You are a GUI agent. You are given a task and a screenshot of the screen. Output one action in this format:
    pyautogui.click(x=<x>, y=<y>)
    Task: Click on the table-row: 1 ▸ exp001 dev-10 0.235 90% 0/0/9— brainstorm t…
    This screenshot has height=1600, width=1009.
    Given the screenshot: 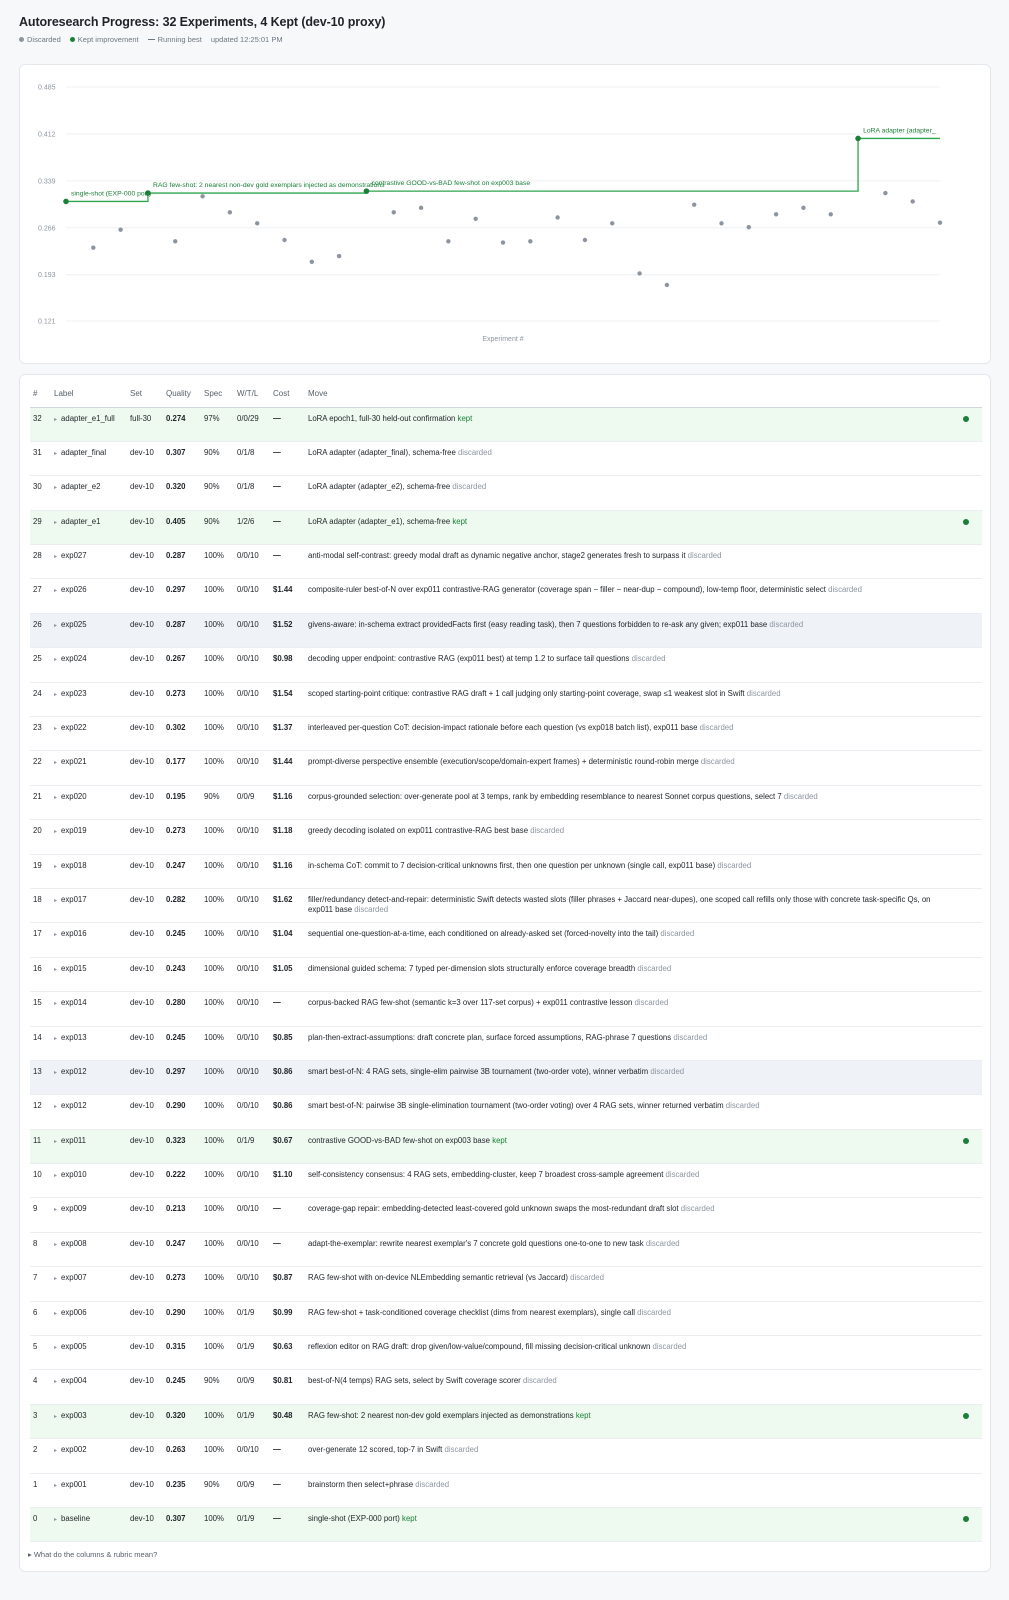 What is the action you would take?
    pyautogui.click(x=506, y=1491)
    